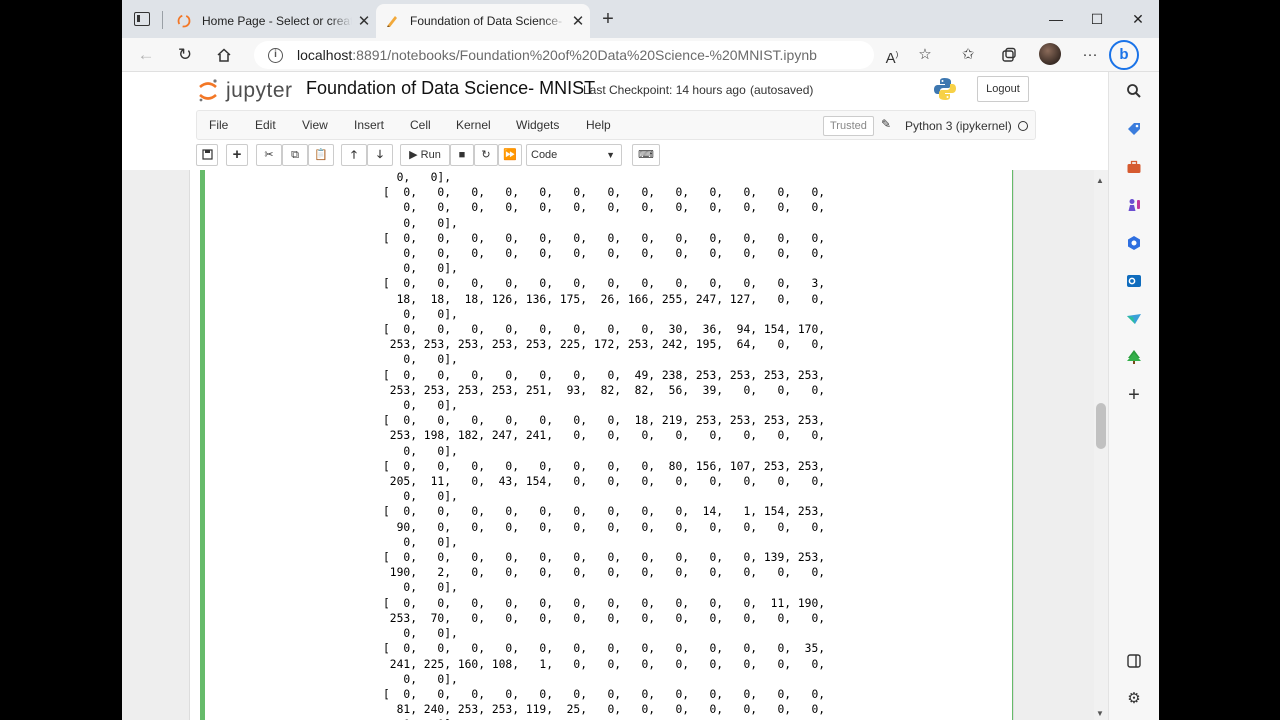 The height and width of the screenshot is (720, 1280). I want to click on add-cell-icon: +, so click(237, 155).